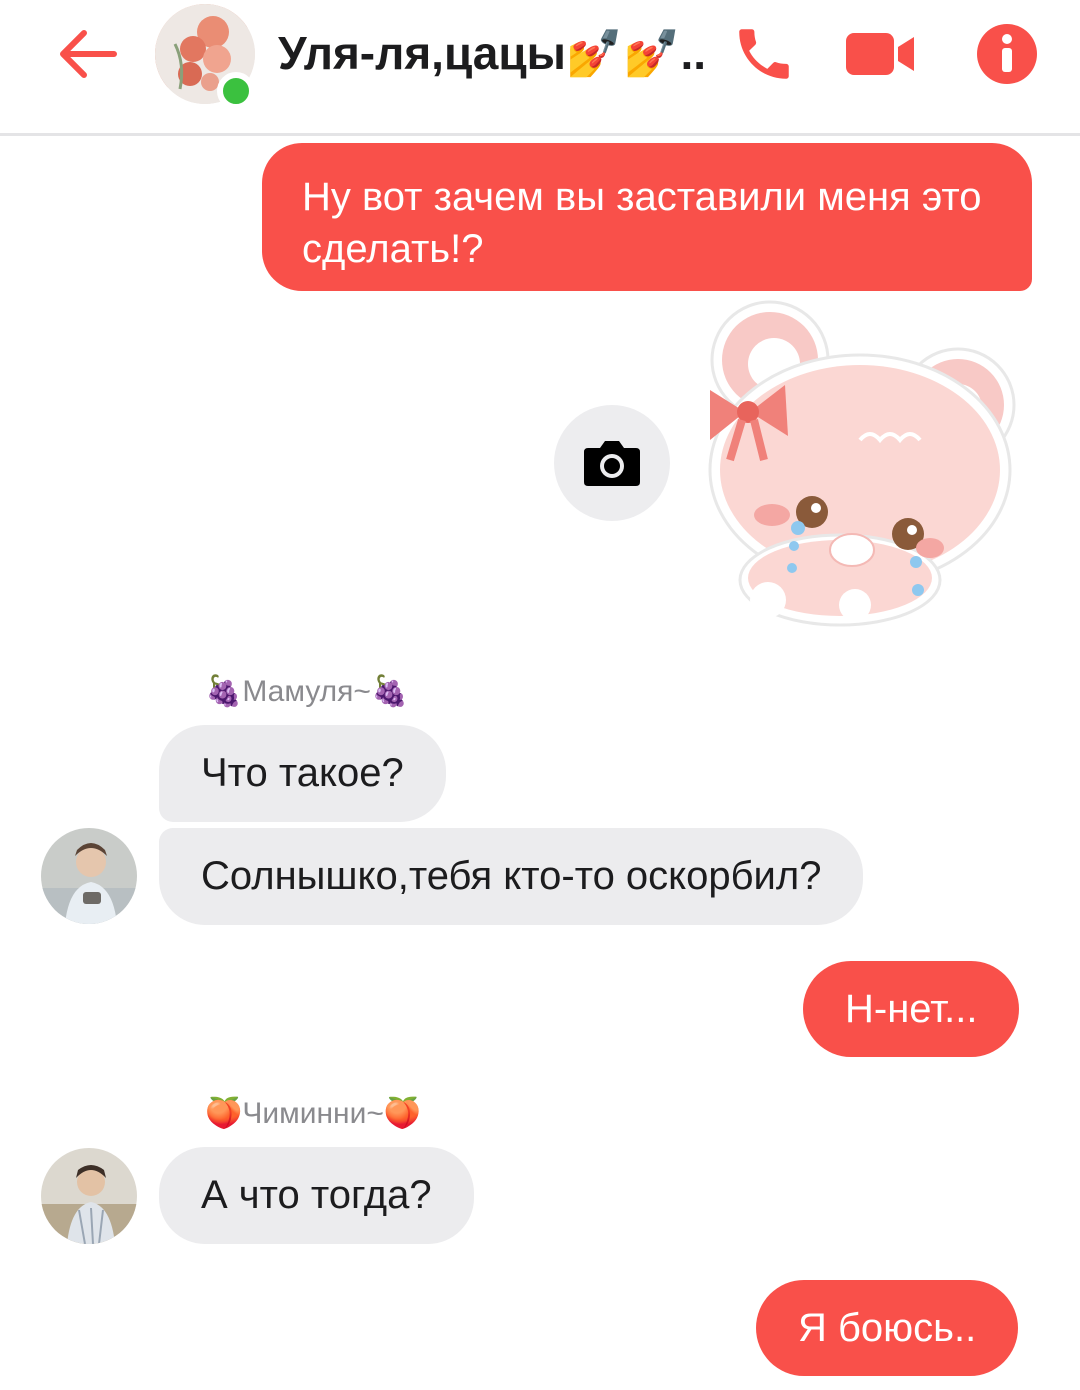  I want to click on back-button, so click(87, 54).